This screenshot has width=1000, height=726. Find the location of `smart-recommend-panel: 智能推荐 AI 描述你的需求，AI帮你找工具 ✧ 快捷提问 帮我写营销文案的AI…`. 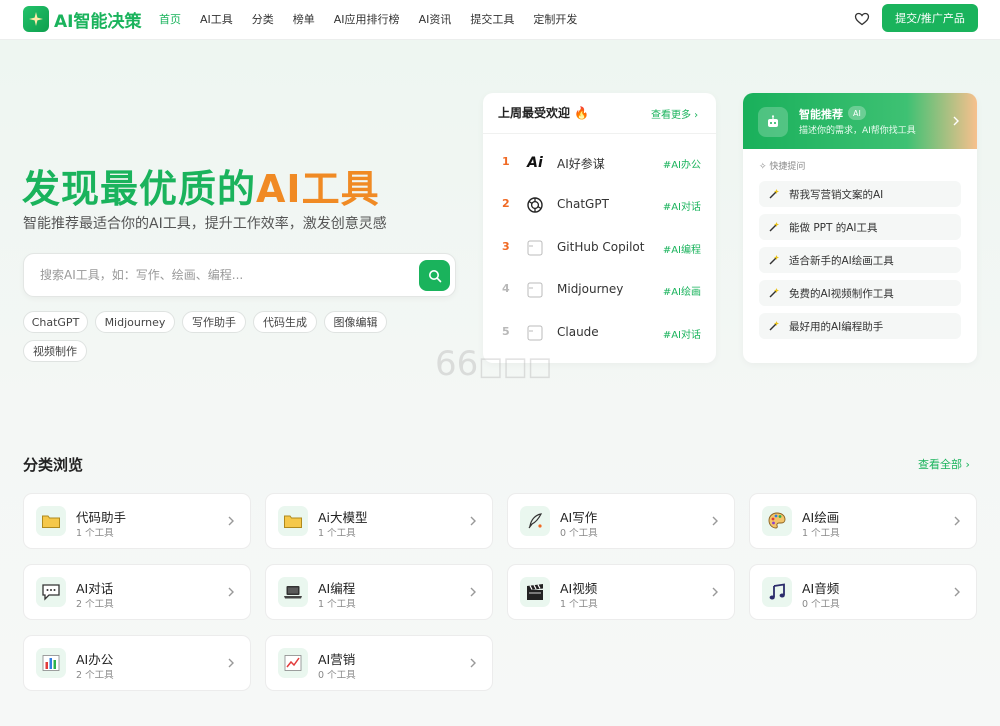

smart-recommend-panel: 智能推荐 AI 描述你的需求，AI帮你找工具 ✧ 快捷提问 帮我写营销文案的AI… is located at coordinates (860, 228).